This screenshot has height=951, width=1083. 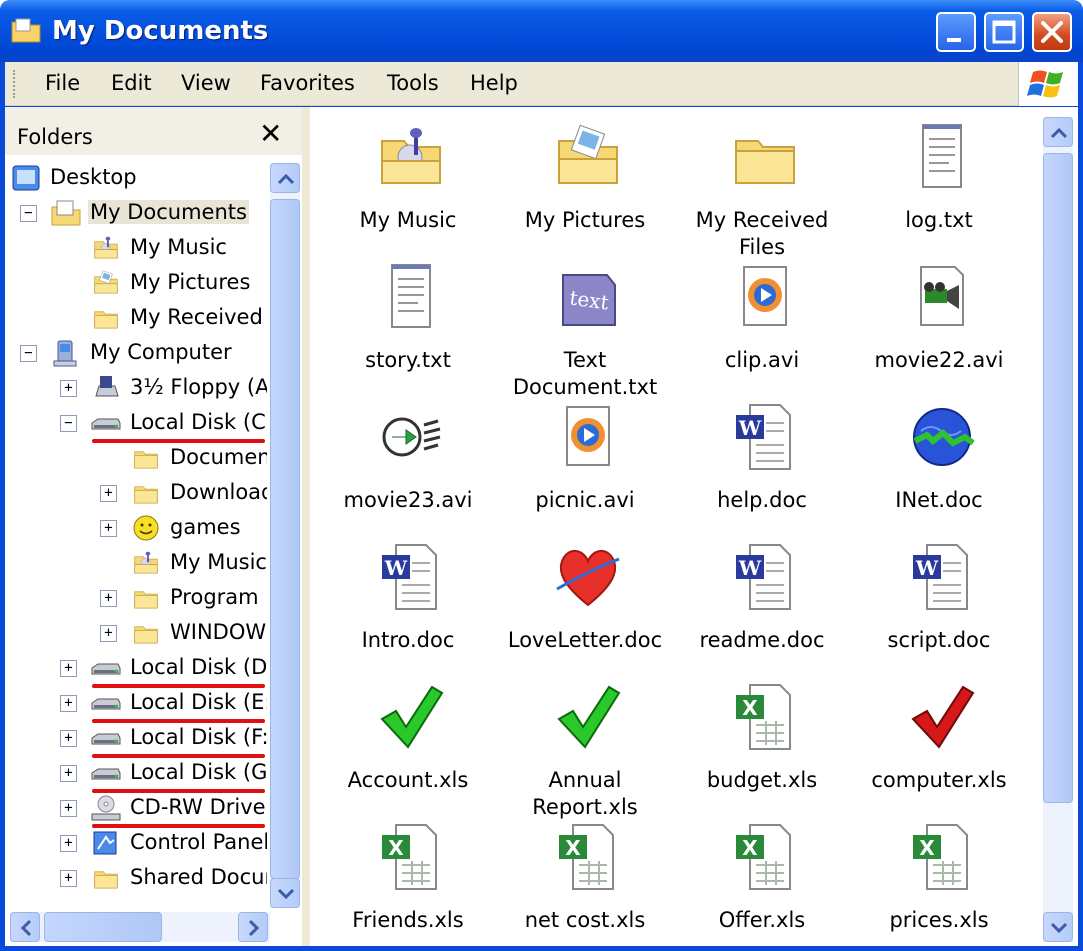 What do you see at coordinates (762, 191) in the screenshot?
I see `file-item: My Received Files` at bounding box center [762, 191].